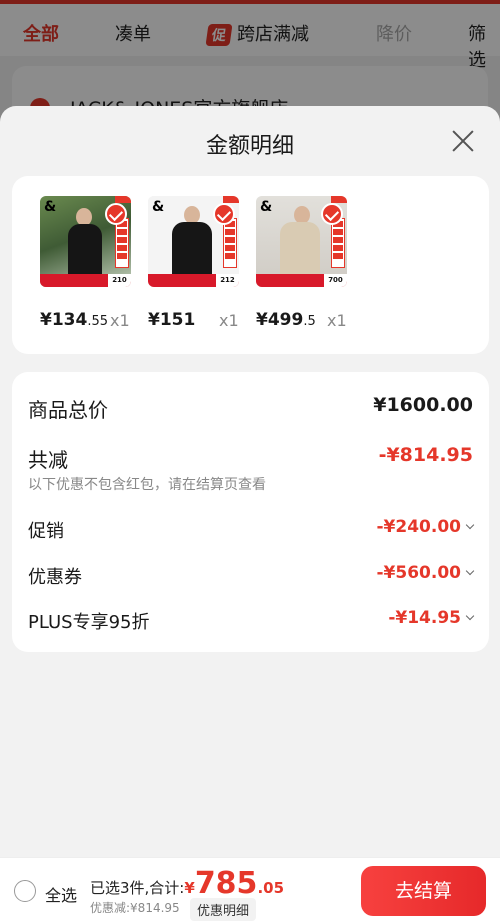 This screenshot has width=500, height=921. I want to click on promotion-value: -¥240.00, so click(426, 527).